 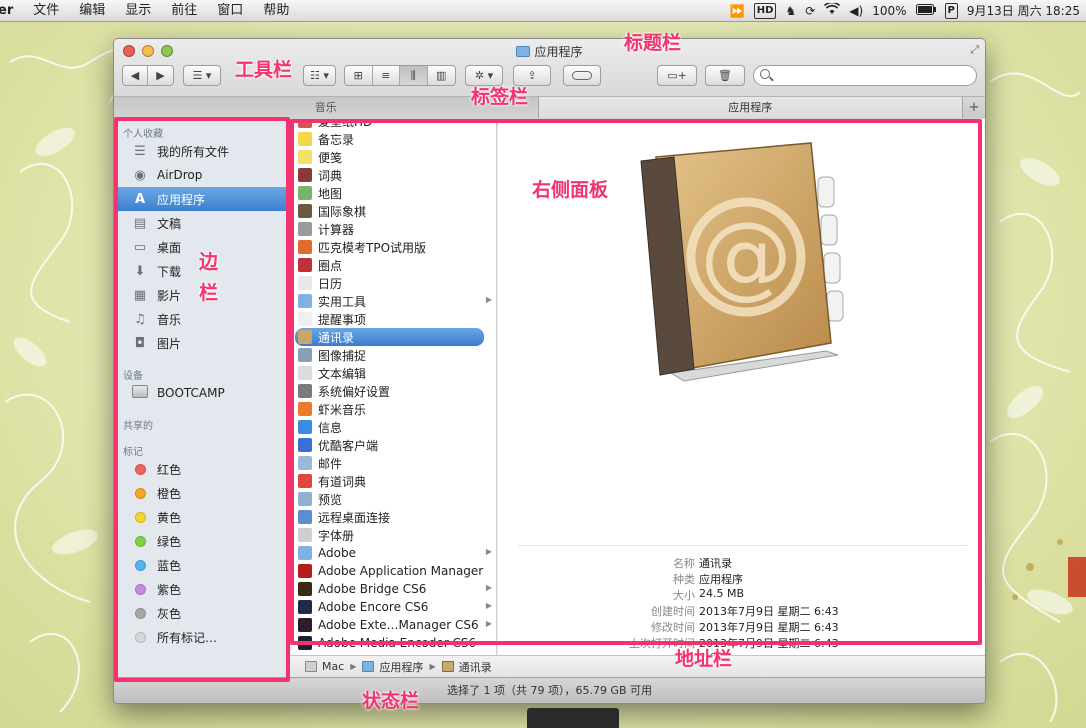 What do you see at coordinates (393, 589) in the screenshot?
I see `app-list-item: Adobe Bridge CS6 ▶` at bounding box center [393, 589].